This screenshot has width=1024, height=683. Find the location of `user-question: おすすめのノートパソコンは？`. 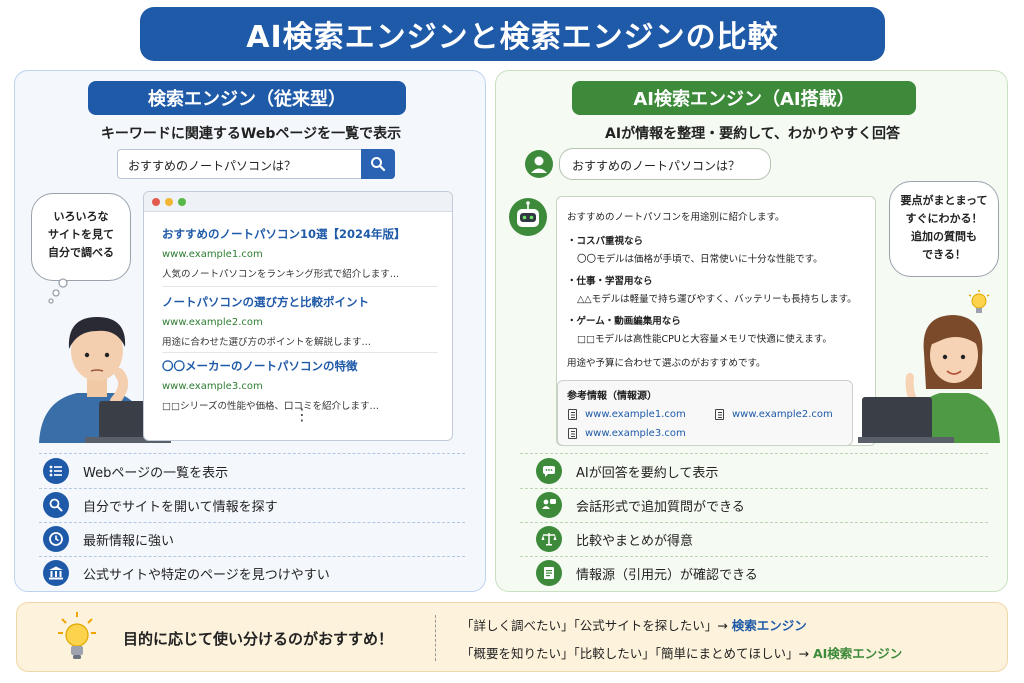

user-question: おすすめのノートパソコンは？ is located at coordinates (656, 166).